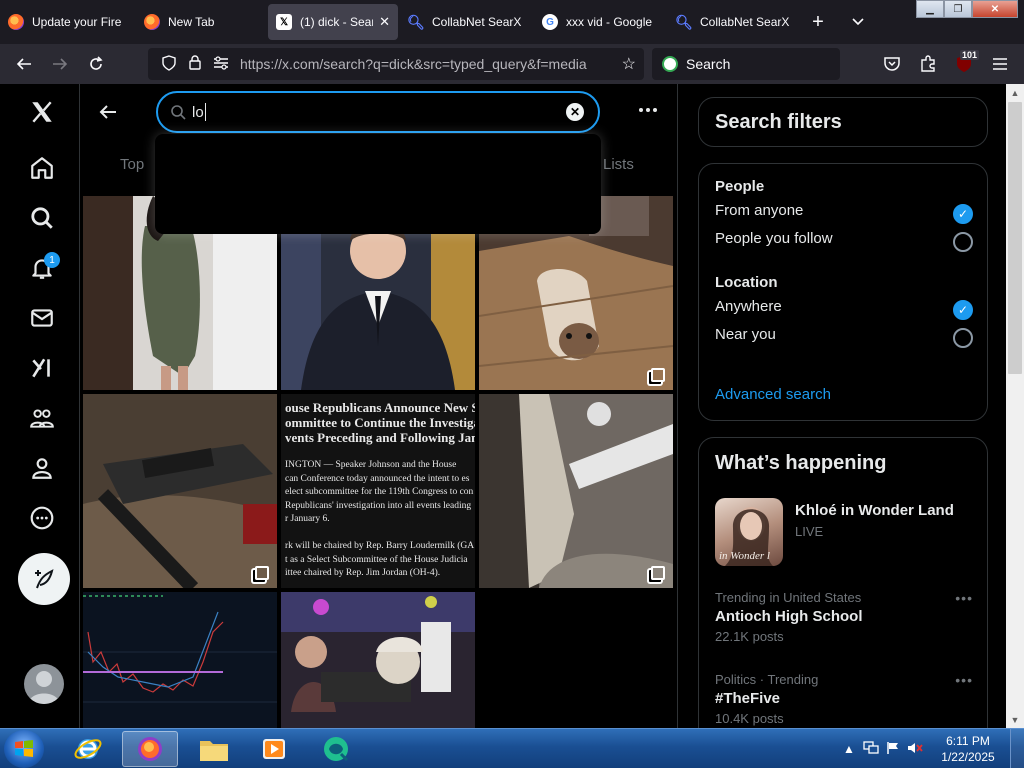 The height and width of the screenshot is (768, 1024). I want to click on tab-top: Top, so click(132, 164).